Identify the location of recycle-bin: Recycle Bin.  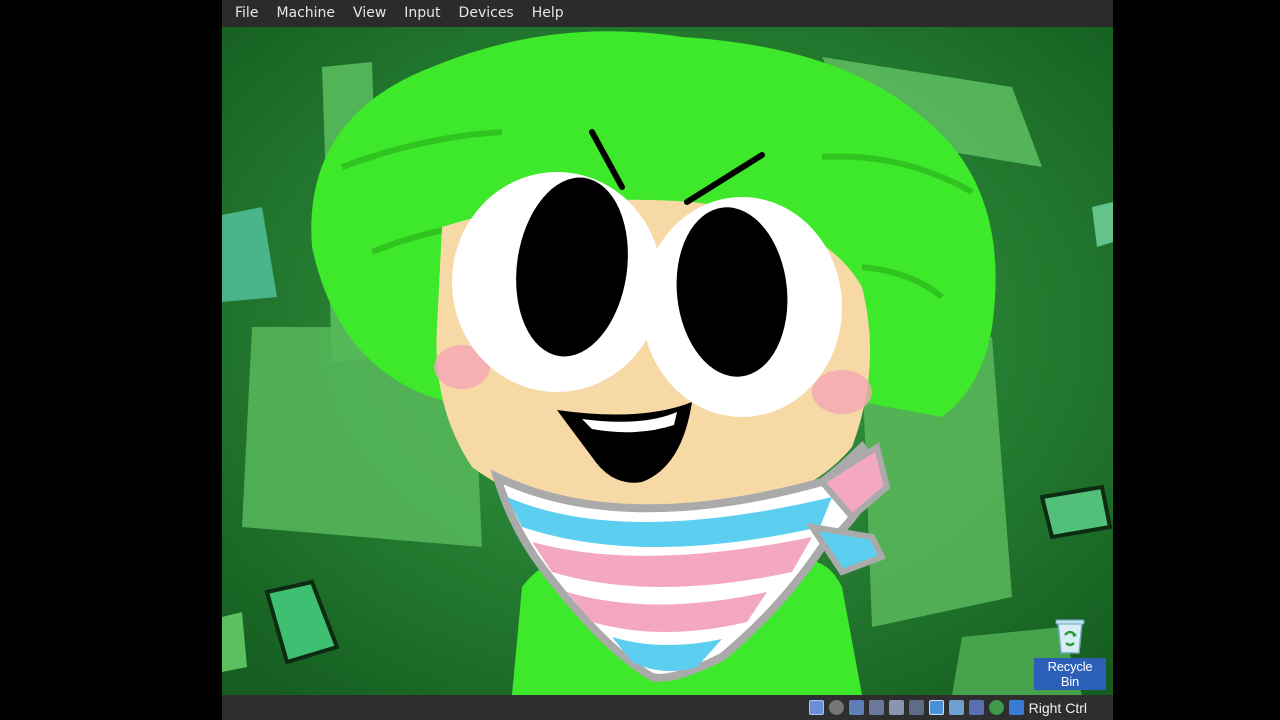
(1070, 652).